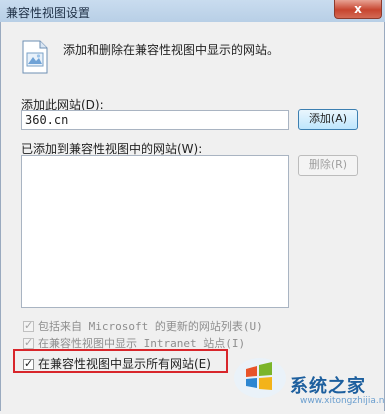 The width and height of the screenshot is (385, 414). What do you see at coordinates (48, 13) in the screenshot?
I see `window-title: 兼容性视图设置` at bounding box center [48, 13].